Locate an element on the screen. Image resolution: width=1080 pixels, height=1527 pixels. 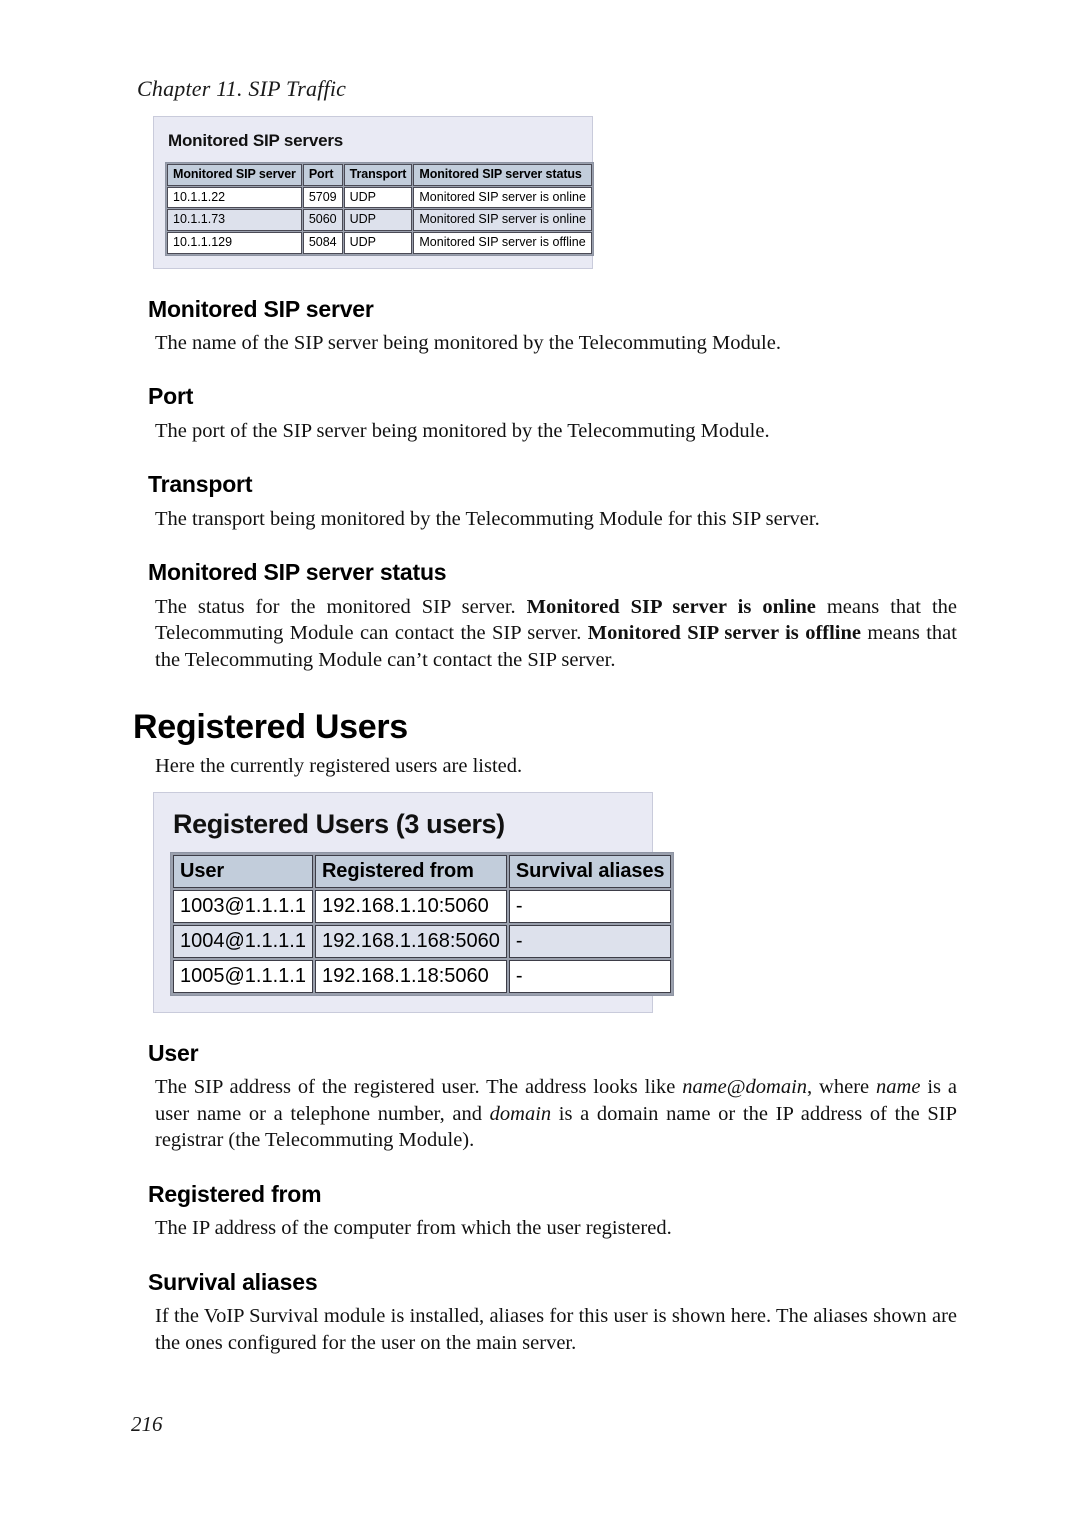
status-offline-emphasis: Monitored SIP server is offline is located at coordinates (724, 633).